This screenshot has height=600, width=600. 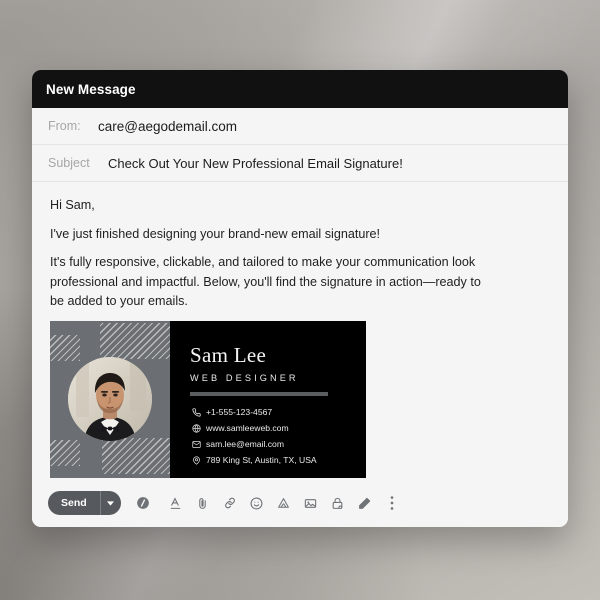 What do you see at coordinates (176, 503) in the screenshot?
I see `text-format-icon` at bounding box center [176, 503].